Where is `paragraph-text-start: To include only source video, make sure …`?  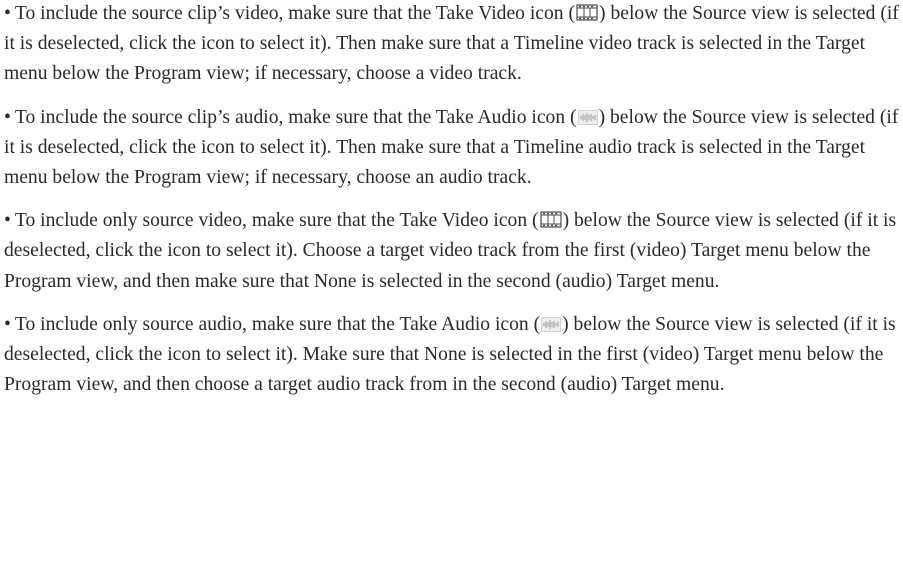 paragraph-text-start: To include only source video, make sure … is located at coordinates (276, 221).